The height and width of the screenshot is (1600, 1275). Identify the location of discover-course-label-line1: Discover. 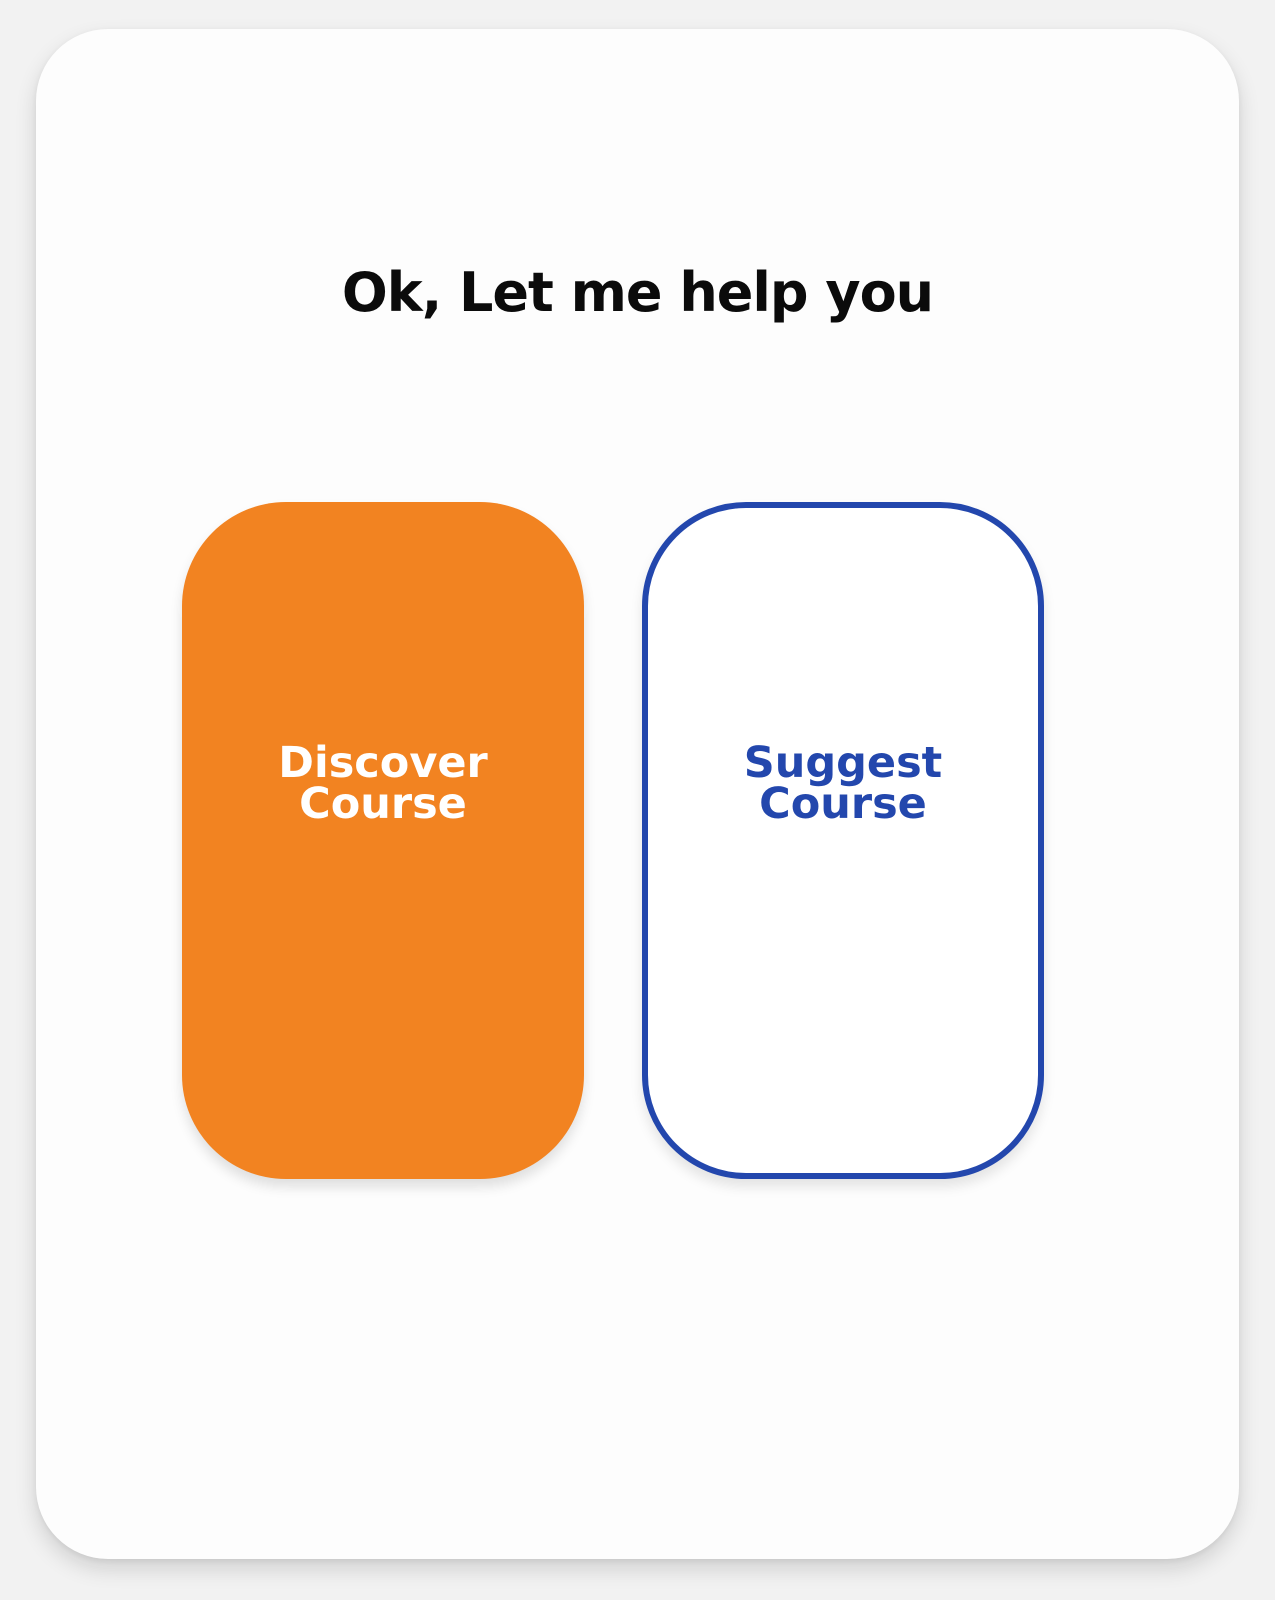
(383, 762).